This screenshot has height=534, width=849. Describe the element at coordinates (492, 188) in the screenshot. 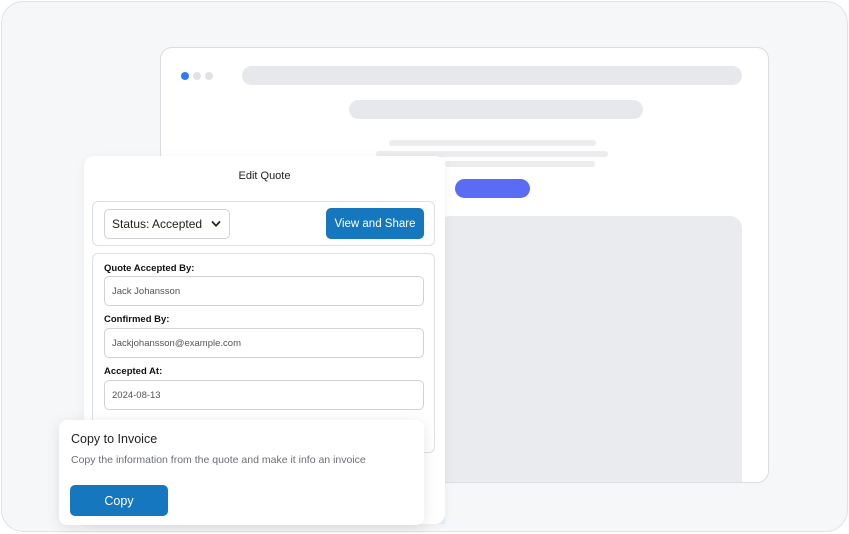

I see `cta-placeholder` at that location.